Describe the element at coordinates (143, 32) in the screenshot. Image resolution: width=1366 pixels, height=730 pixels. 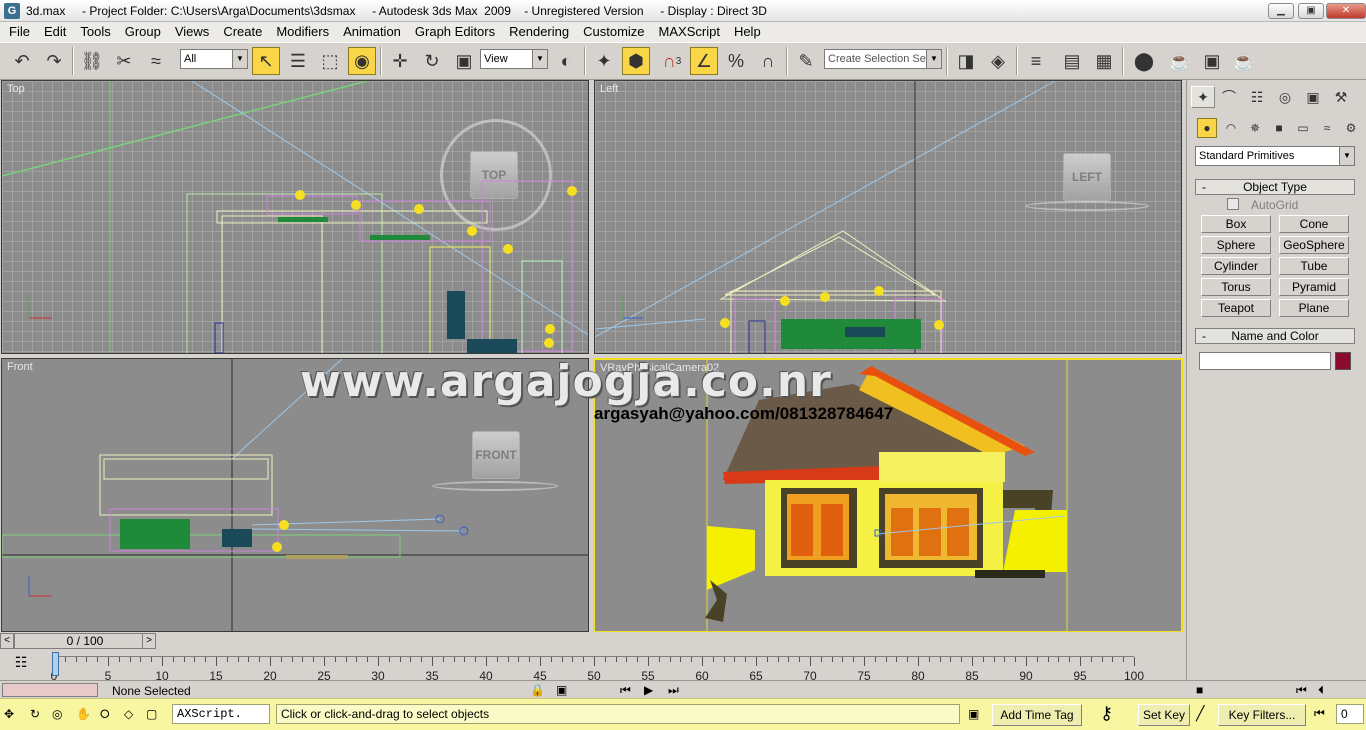
I see `menu-group: Group` at that location.